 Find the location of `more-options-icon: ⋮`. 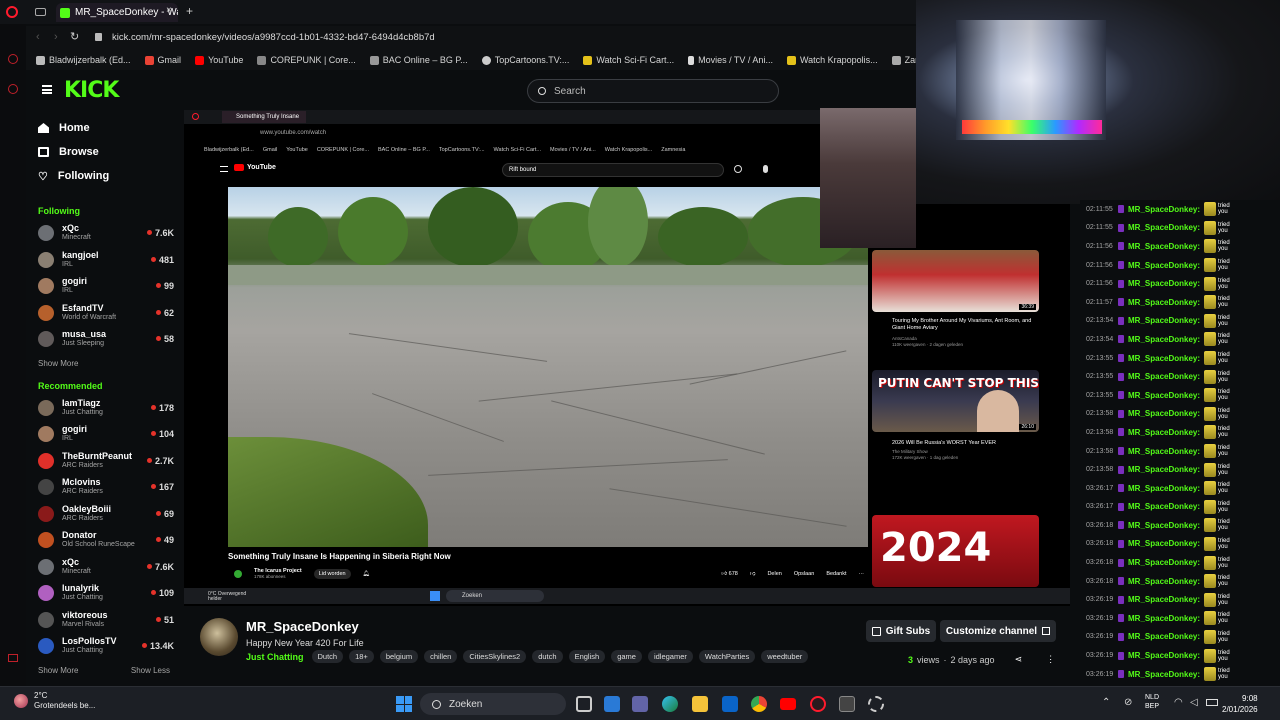

more-options-icon: ⋮ is located at coordinates (1050, 659).